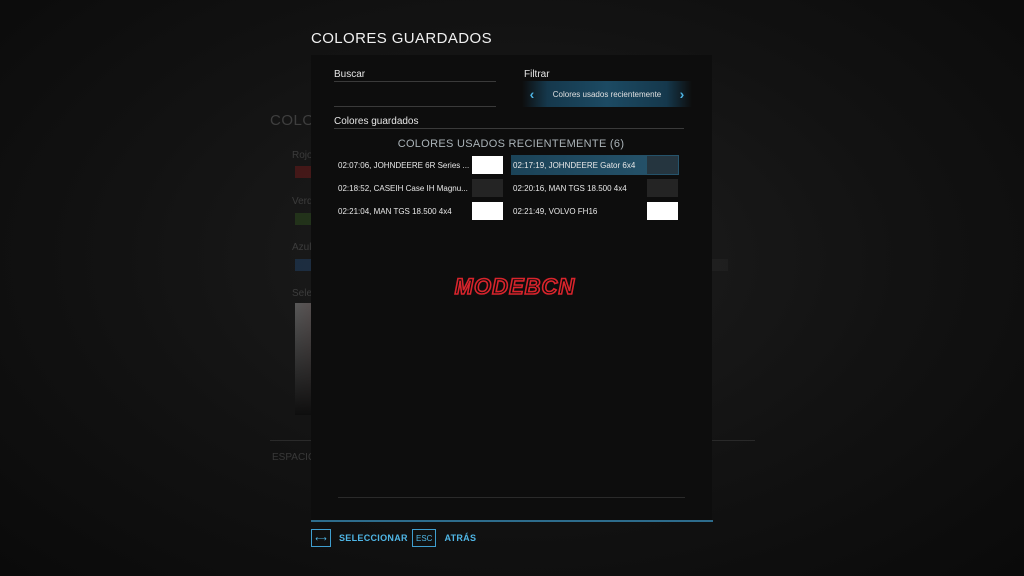 This screenshot has width=1024, height=576. I want to click on color-item-name: 02:21:04, MAN TGS 18.500 4x4, so click(395, 211).